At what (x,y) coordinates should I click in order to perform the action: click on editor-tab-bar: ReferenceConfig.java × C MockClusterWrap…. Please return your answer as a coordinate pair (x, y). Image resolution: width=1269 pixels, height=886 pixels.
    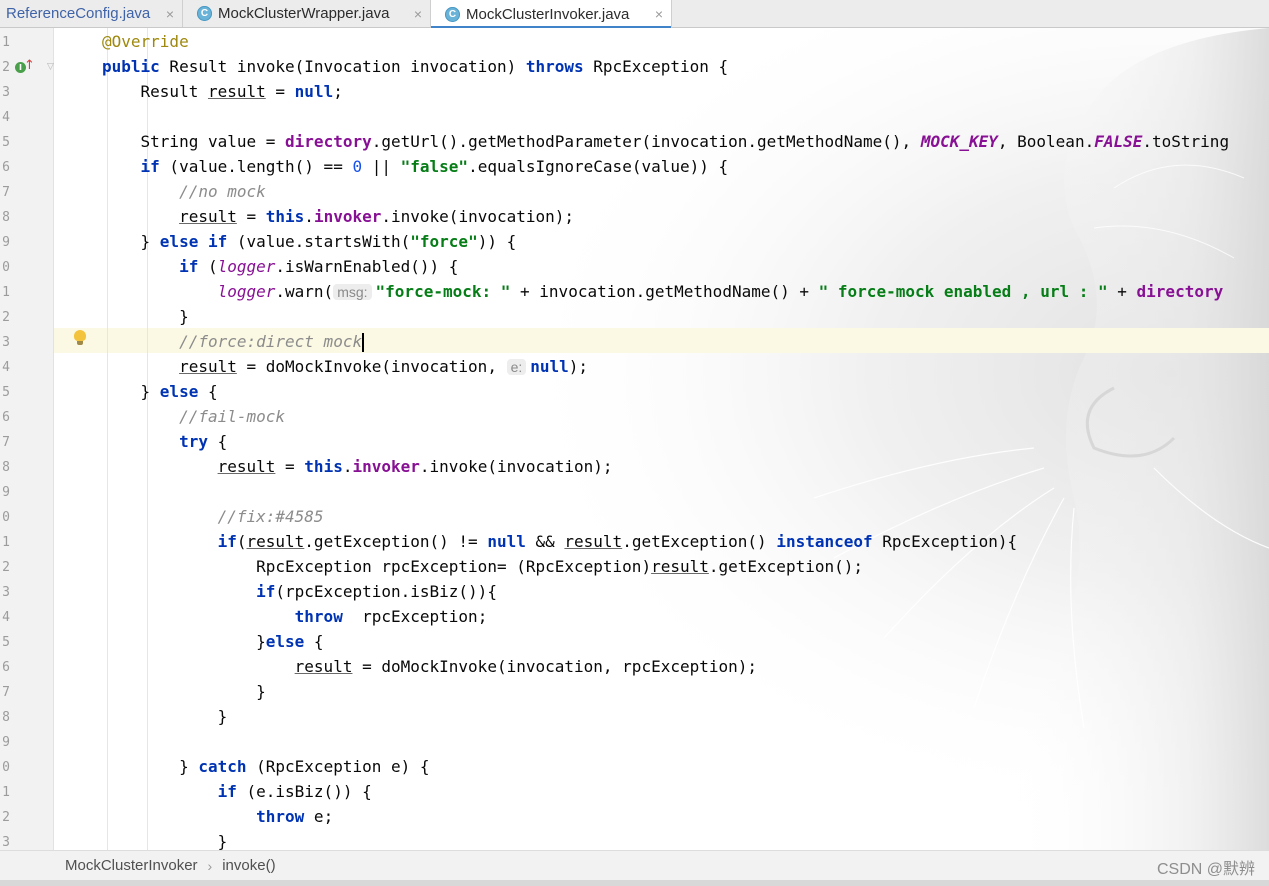
    Looking at the image, I should click on (634, 14).